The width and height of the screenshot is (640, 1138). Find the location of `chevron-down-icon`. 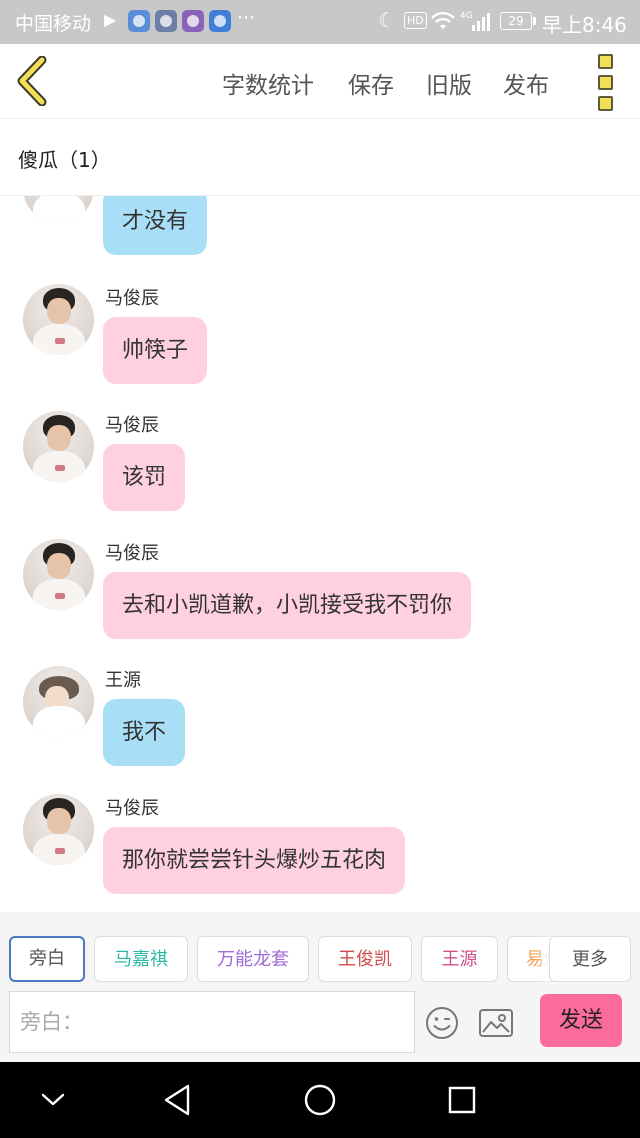

chevron-down-icon is located at coordinates (53, 1099).